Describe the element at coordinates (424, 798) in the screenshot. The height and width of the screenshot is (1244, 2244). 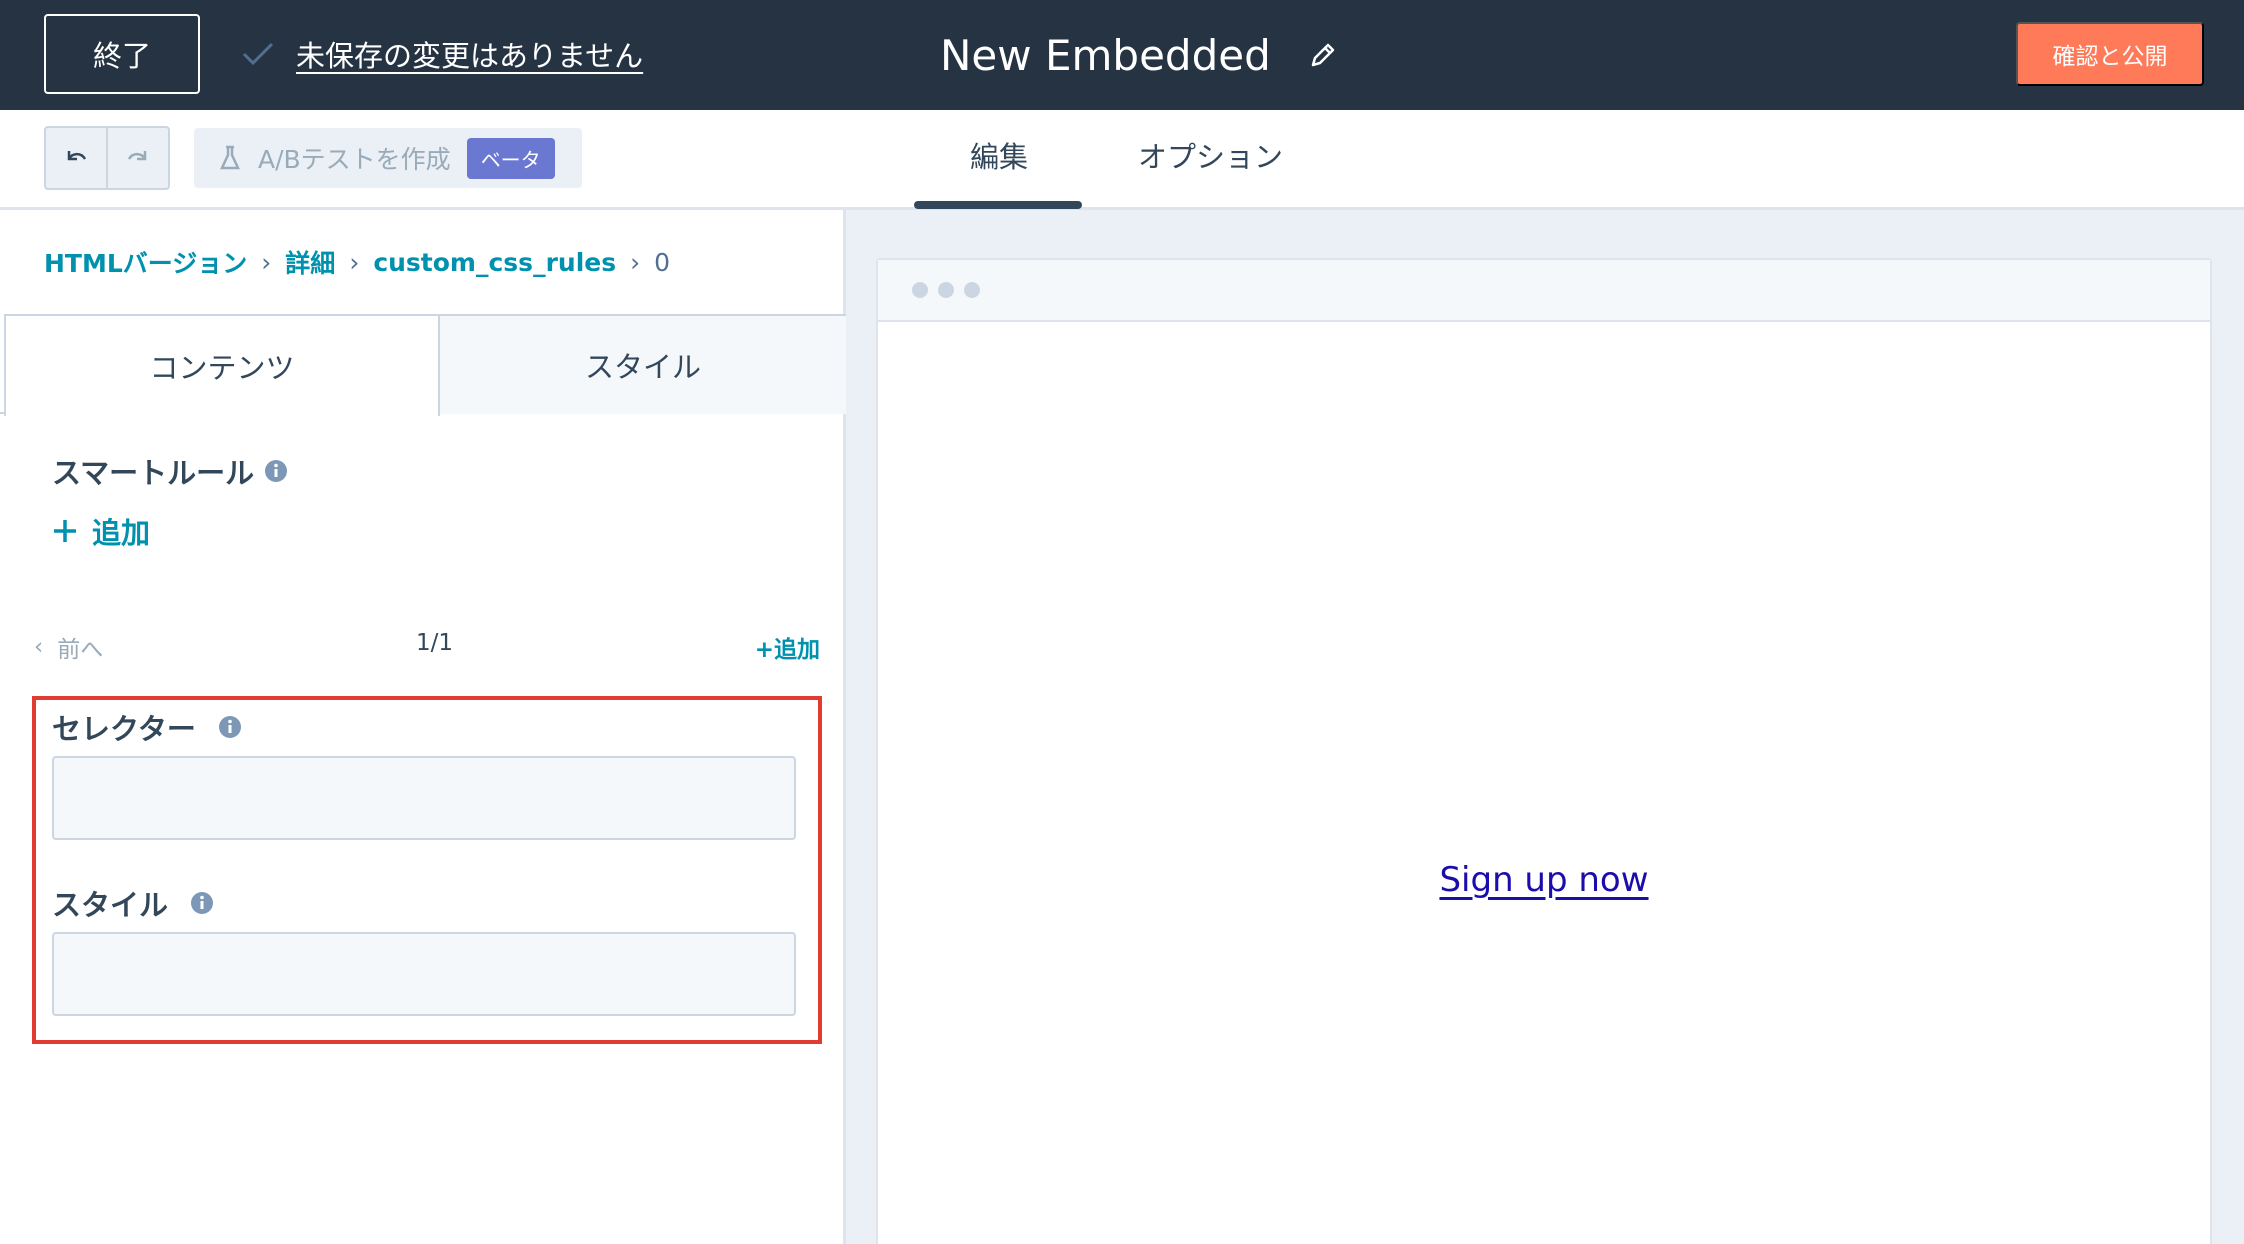
I see `selector-input` at that location.